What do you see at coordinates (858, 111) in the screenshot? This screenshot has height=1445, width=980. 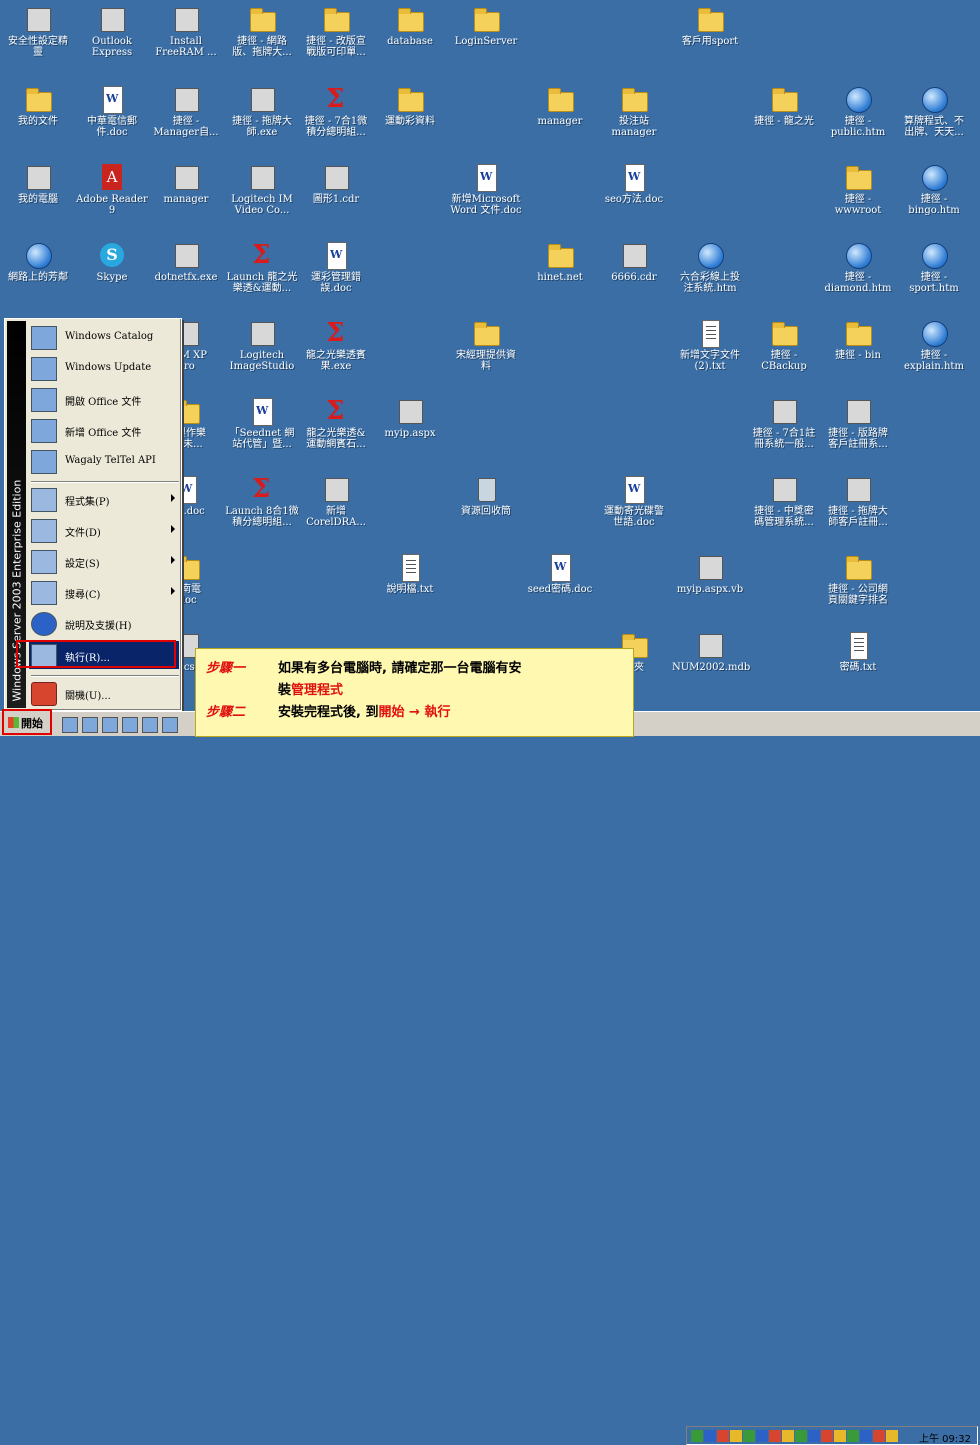 I see `desktop-icon: 捷徑 - public.htm` at bounding box center [858, 111].